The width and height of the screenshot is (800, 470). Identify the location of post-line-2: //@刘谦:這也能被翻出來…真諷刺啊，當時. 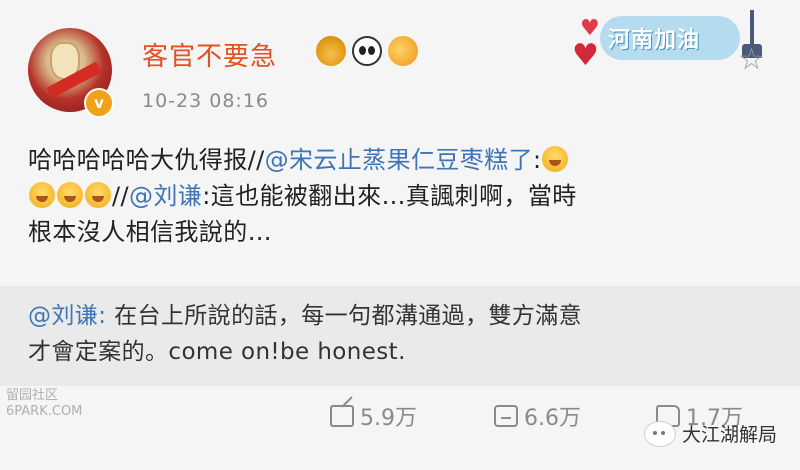
(404, 196).